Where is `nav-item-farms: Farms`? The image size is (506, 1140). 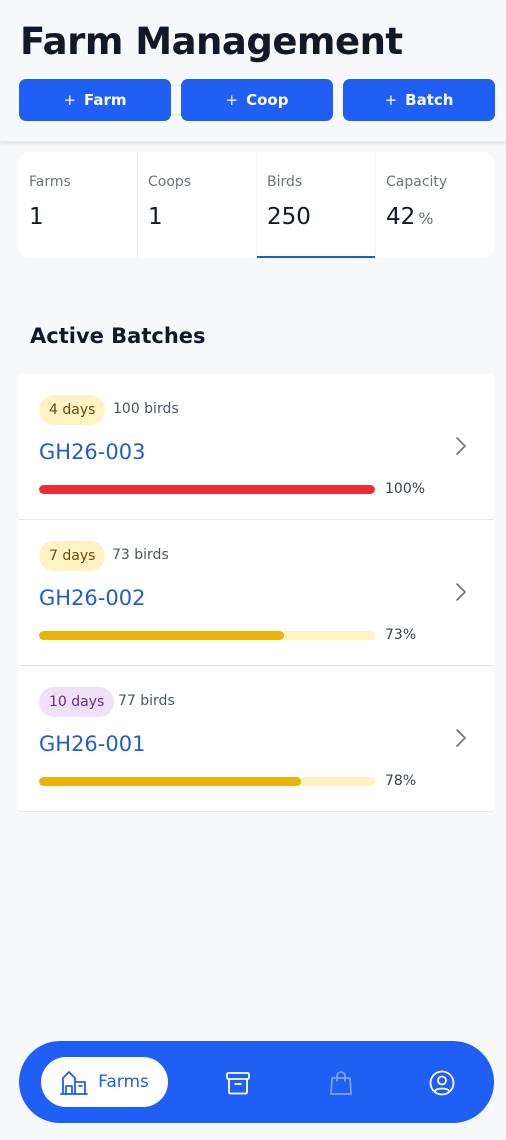
nav-item-farms: Farms is located at coordinates (104, 1082).